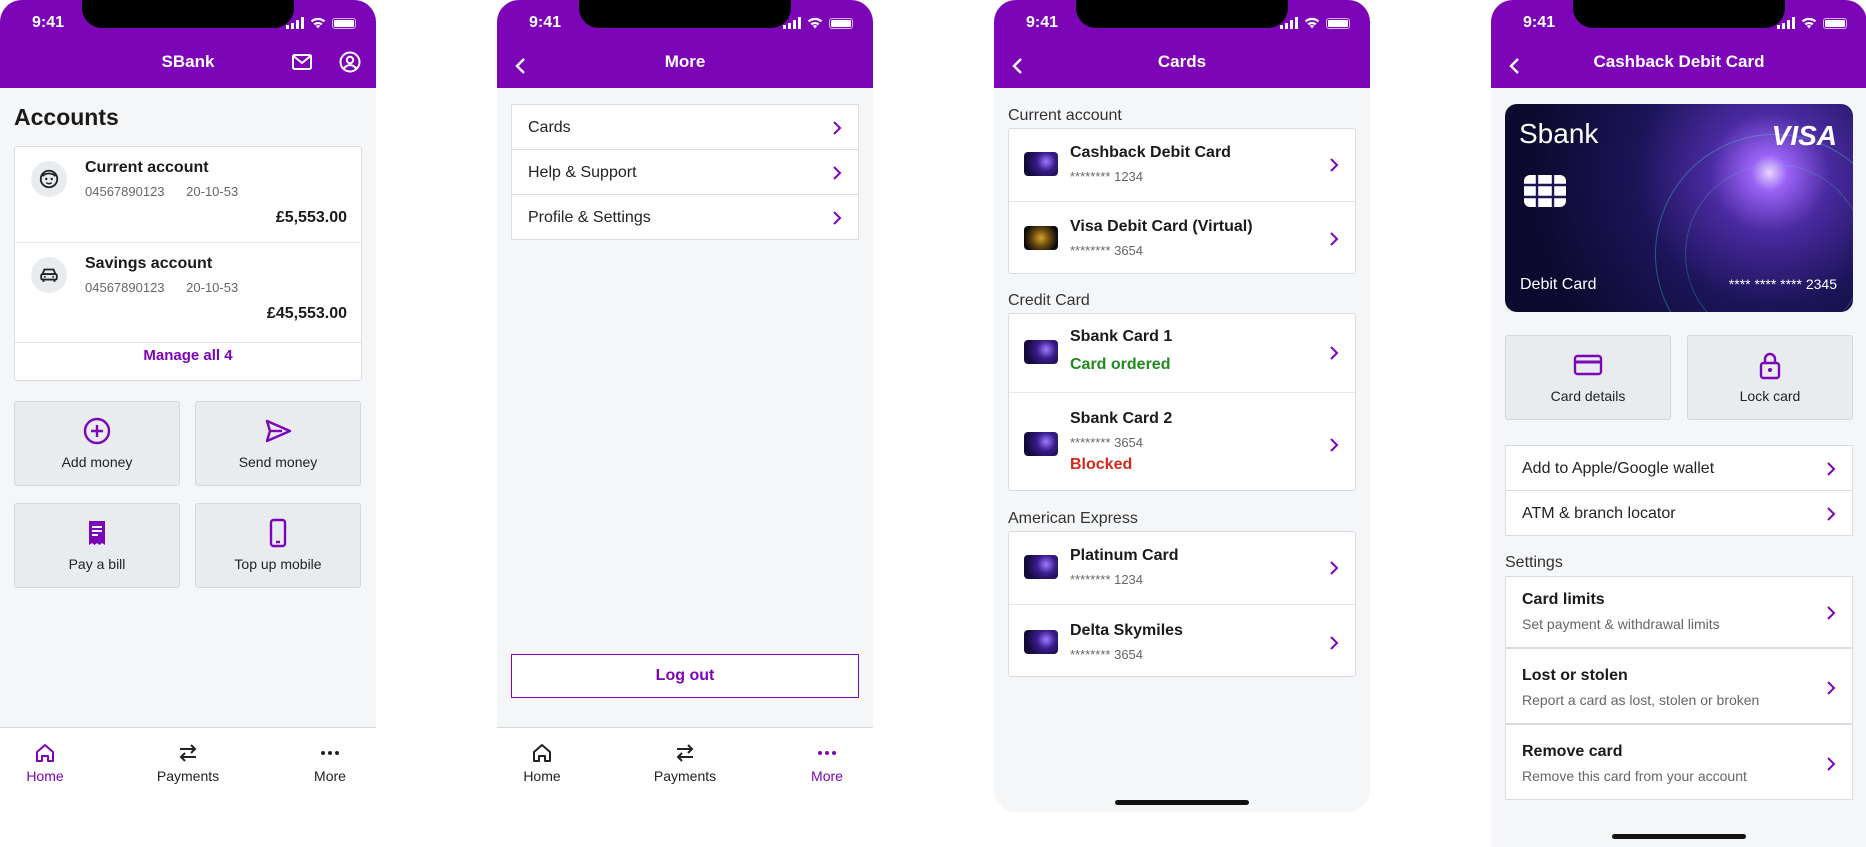 This screenshot has height=847, width=1866. What do you see at coordinates (685, 676) in the screenshot?
I see `logout-button: Log out` at bounding box center [685, 676].